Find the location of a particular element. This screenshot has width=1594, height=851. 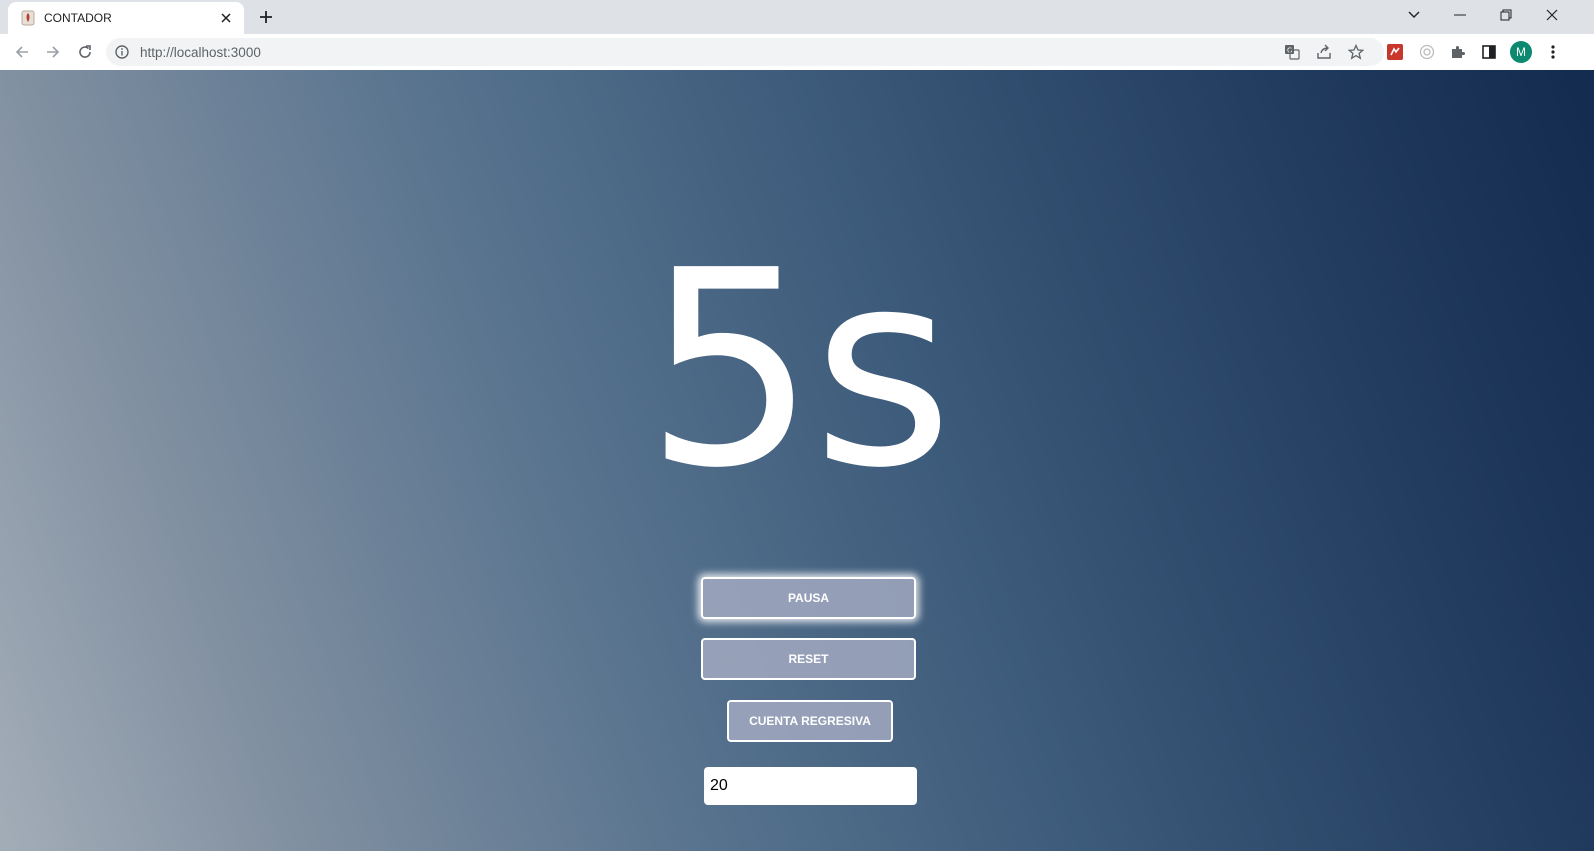

close-window-icon is located at coordinates (1552, 15).